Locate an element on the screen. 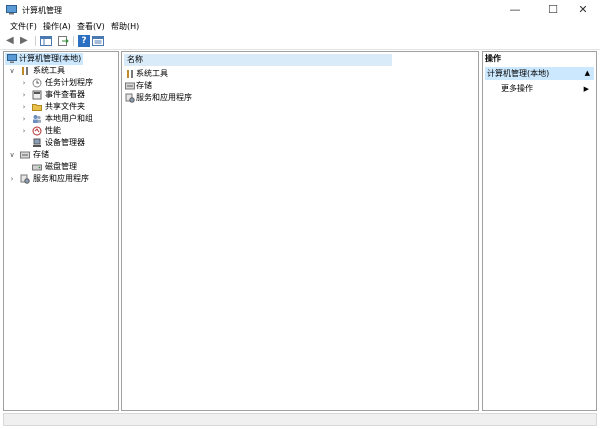 The height and width of the screenshot is (429, 600). menu-view: 查看(V) is located at coordinates (91, 26).